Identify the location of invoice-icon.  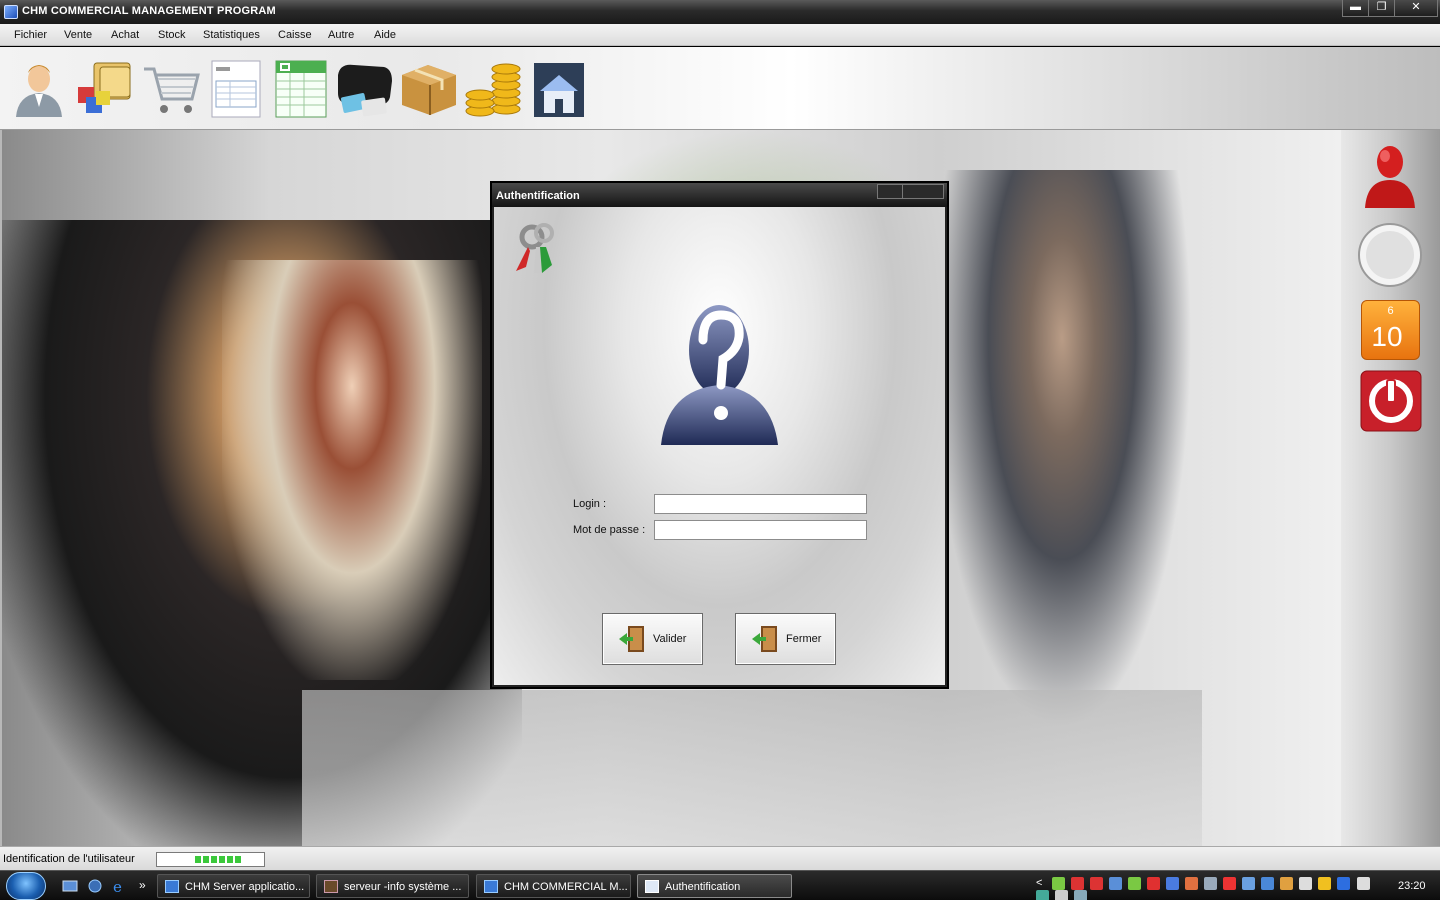
(237, 88).